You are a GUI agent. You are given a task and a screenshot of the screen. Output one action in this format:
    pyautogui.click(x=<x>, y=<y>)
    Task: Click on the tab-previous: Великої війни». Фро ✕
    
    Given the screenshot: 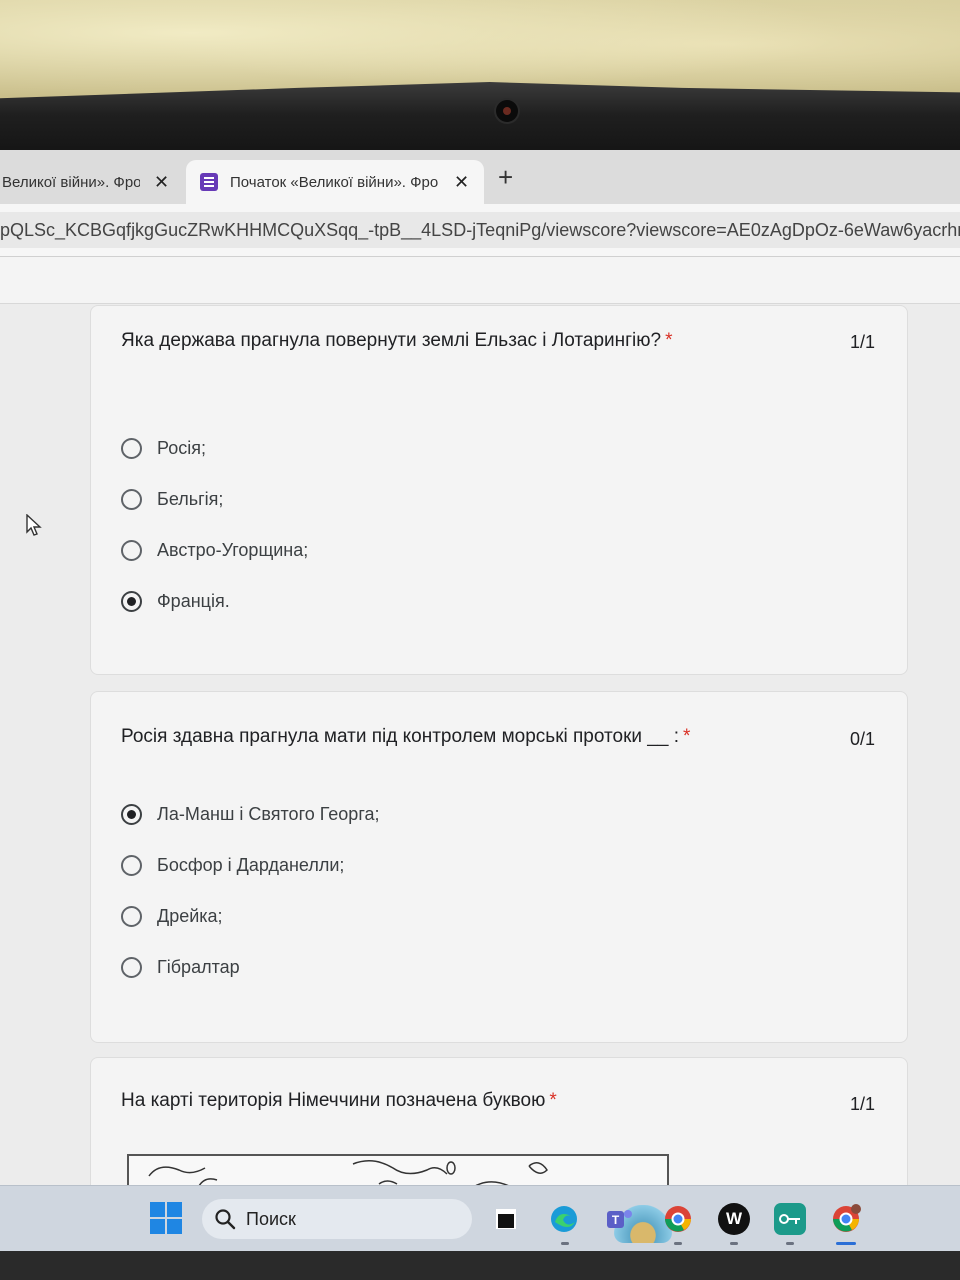 What is the action you would take?
    pyautogui.click(x=93, y=182)
    